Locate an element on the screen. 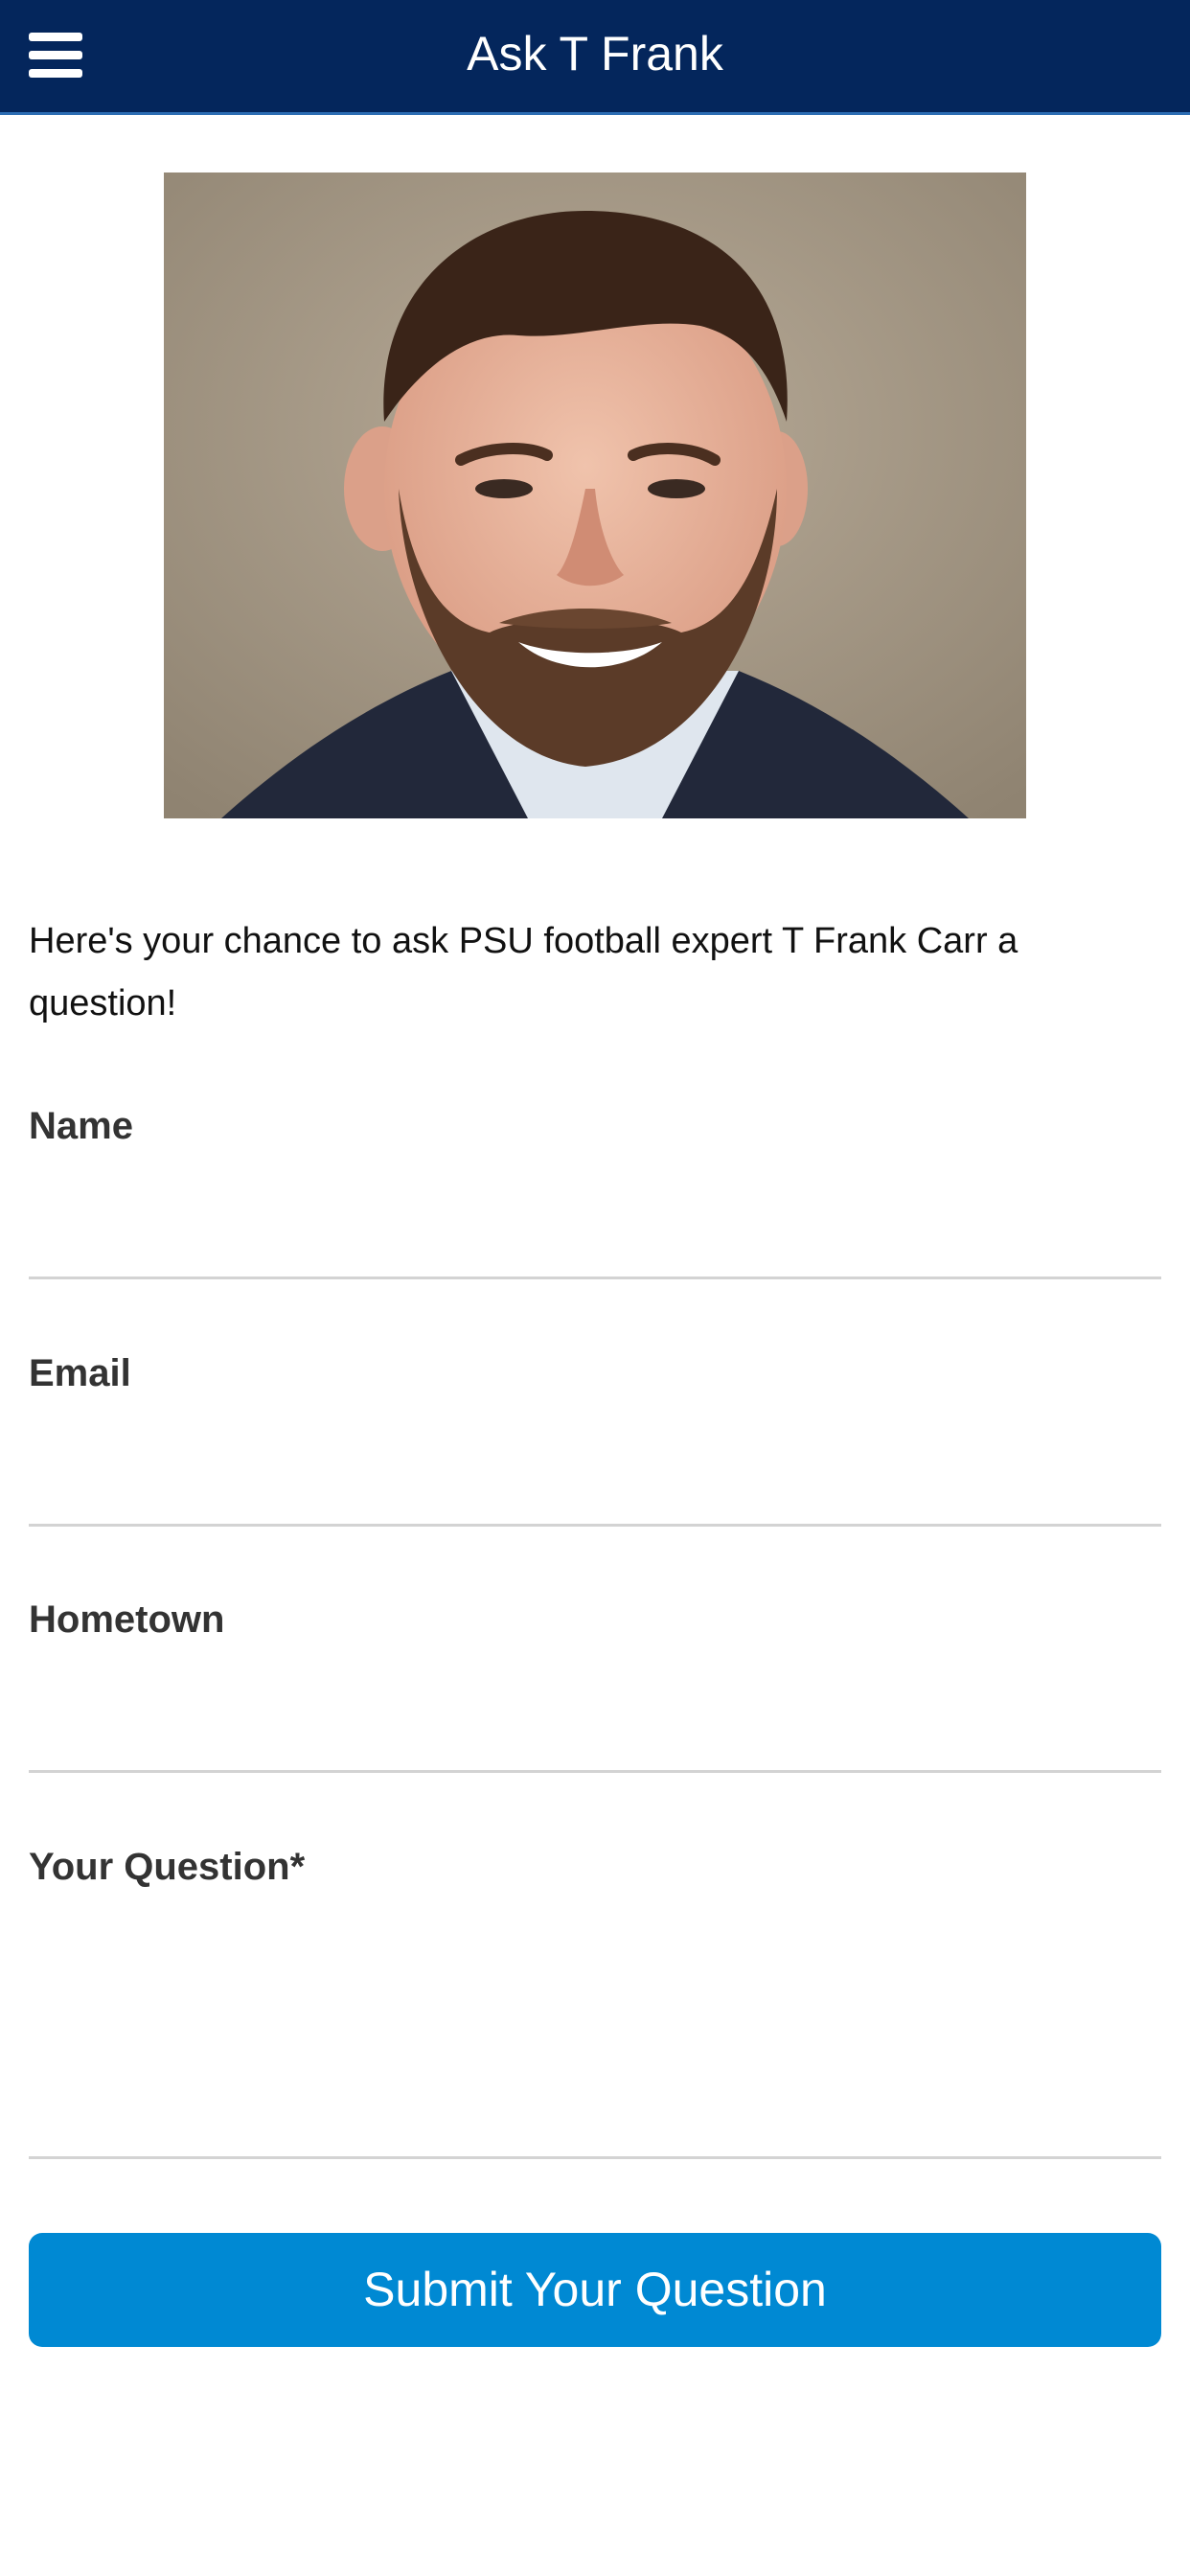 This screenshot has width=1190, height=2576. email-input is located at coordinates (595, 1474).